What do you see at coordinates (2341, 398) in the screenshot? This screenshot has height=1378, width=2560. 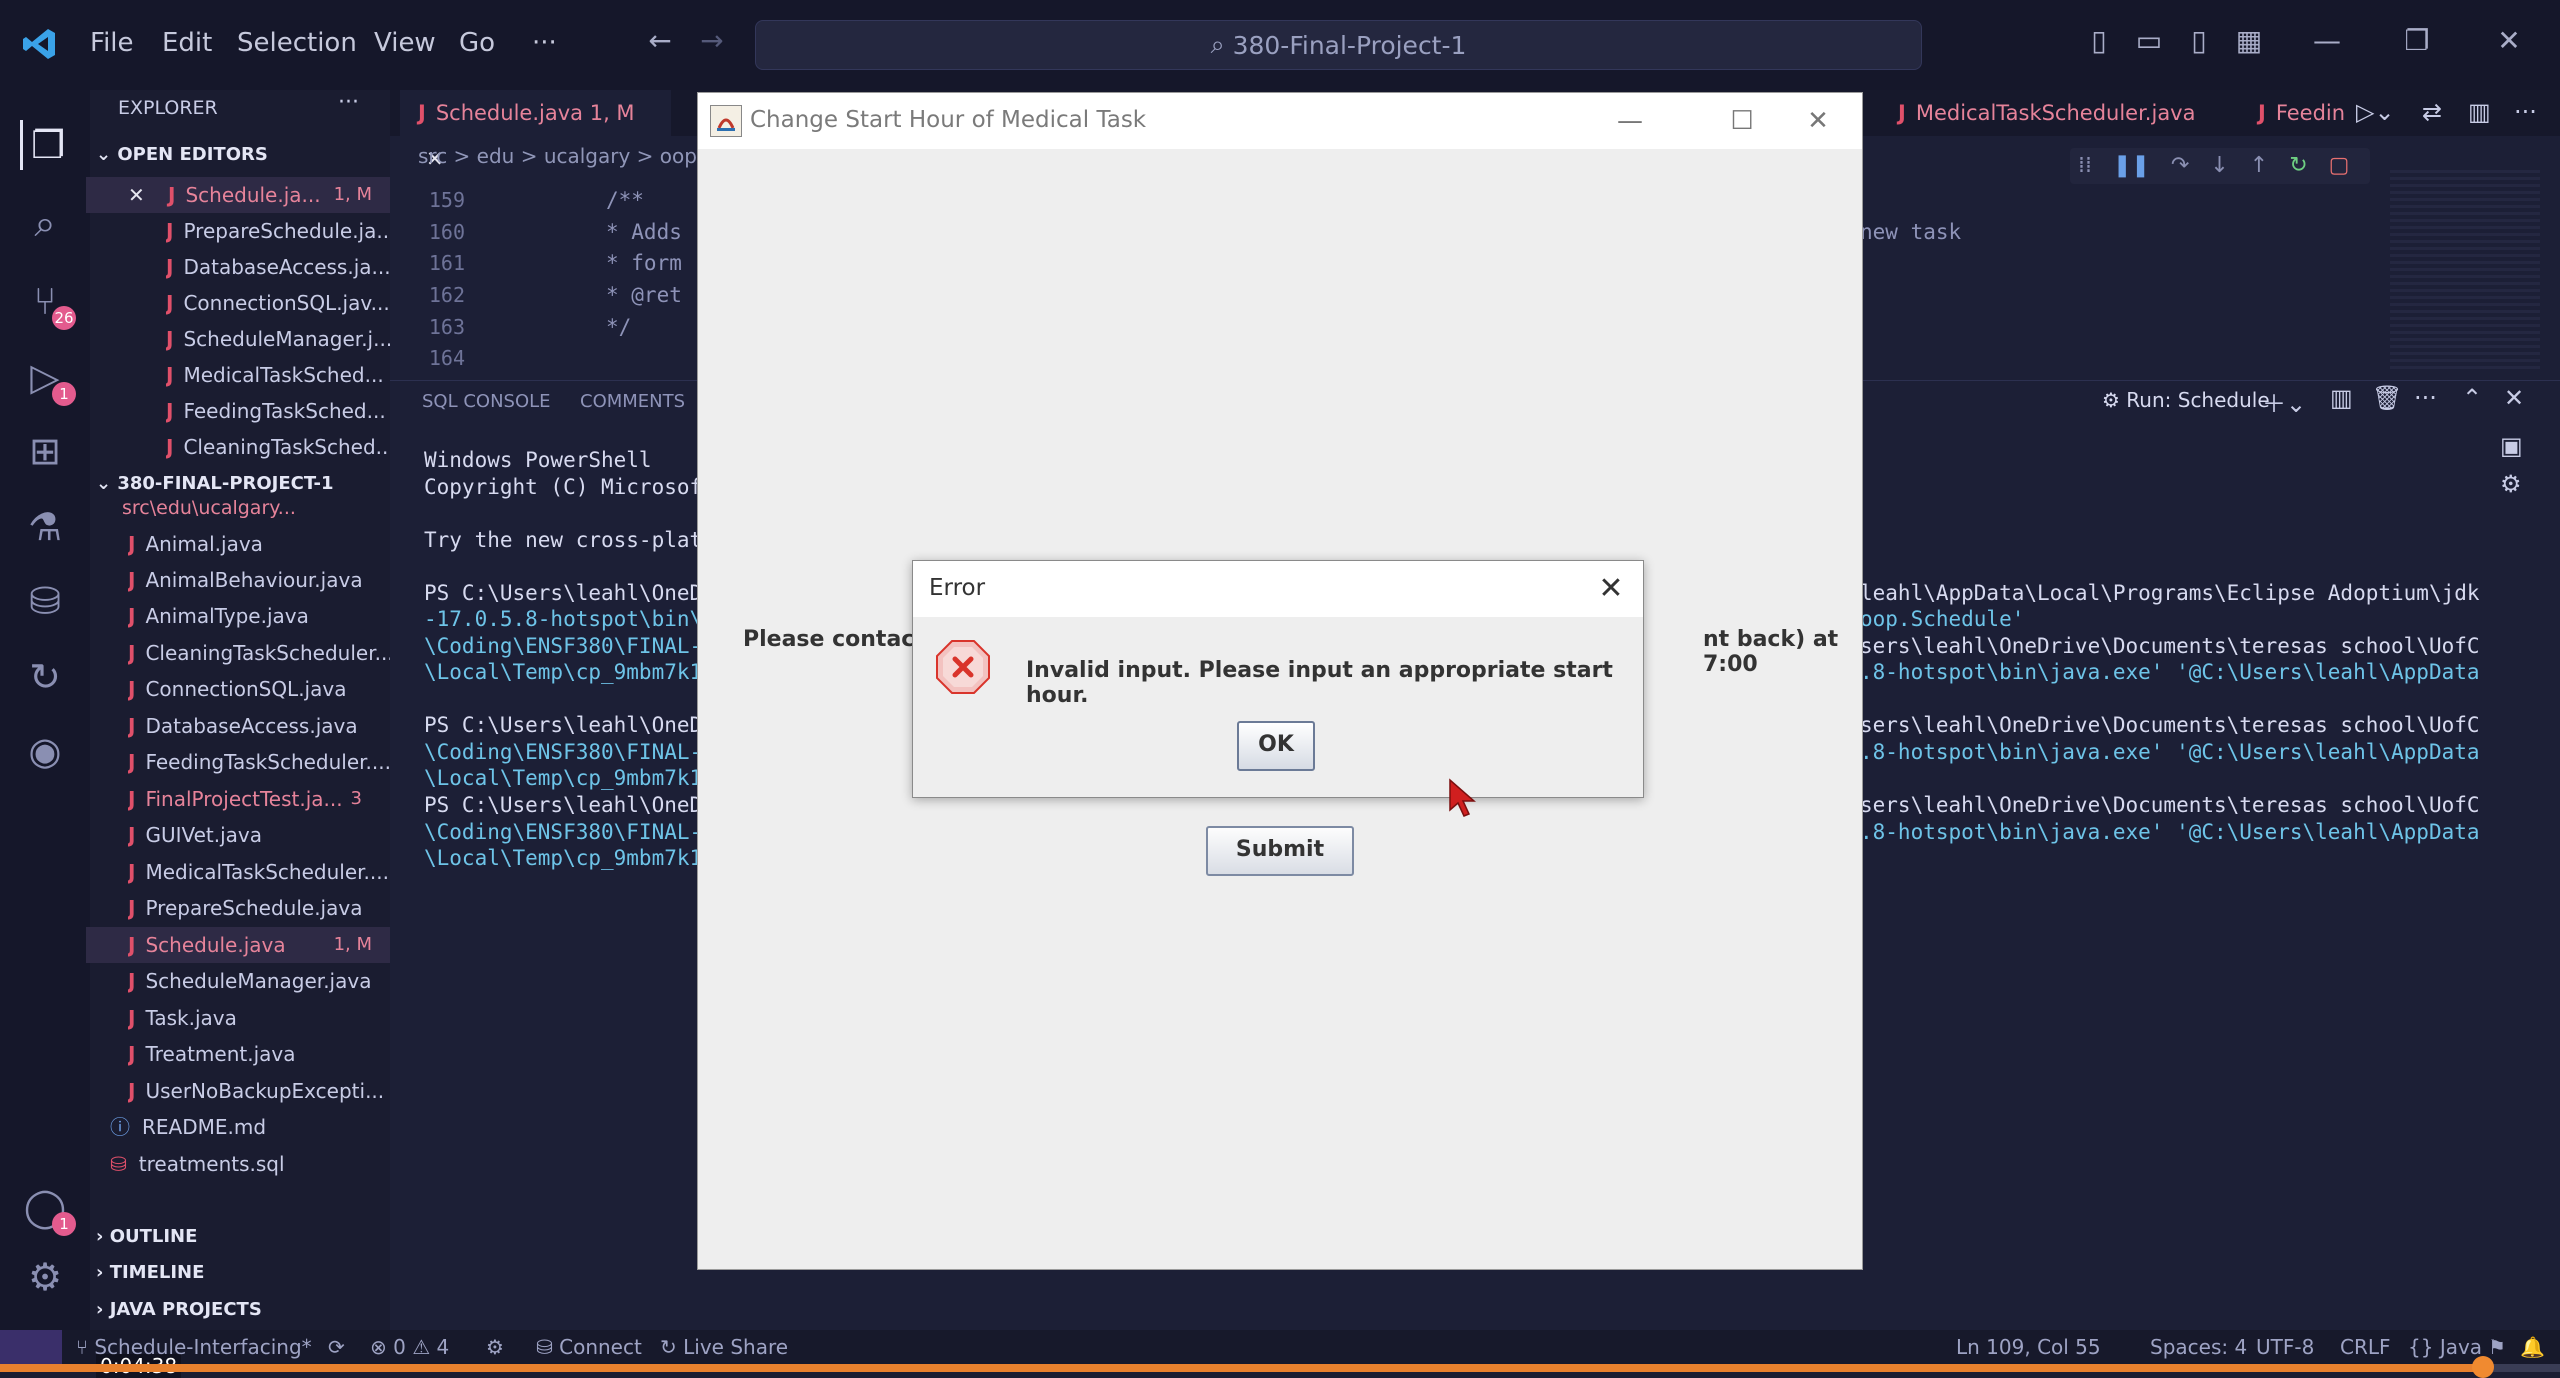 I see `split-terminal-icon: ▥` at bounding box center [2341, 398].